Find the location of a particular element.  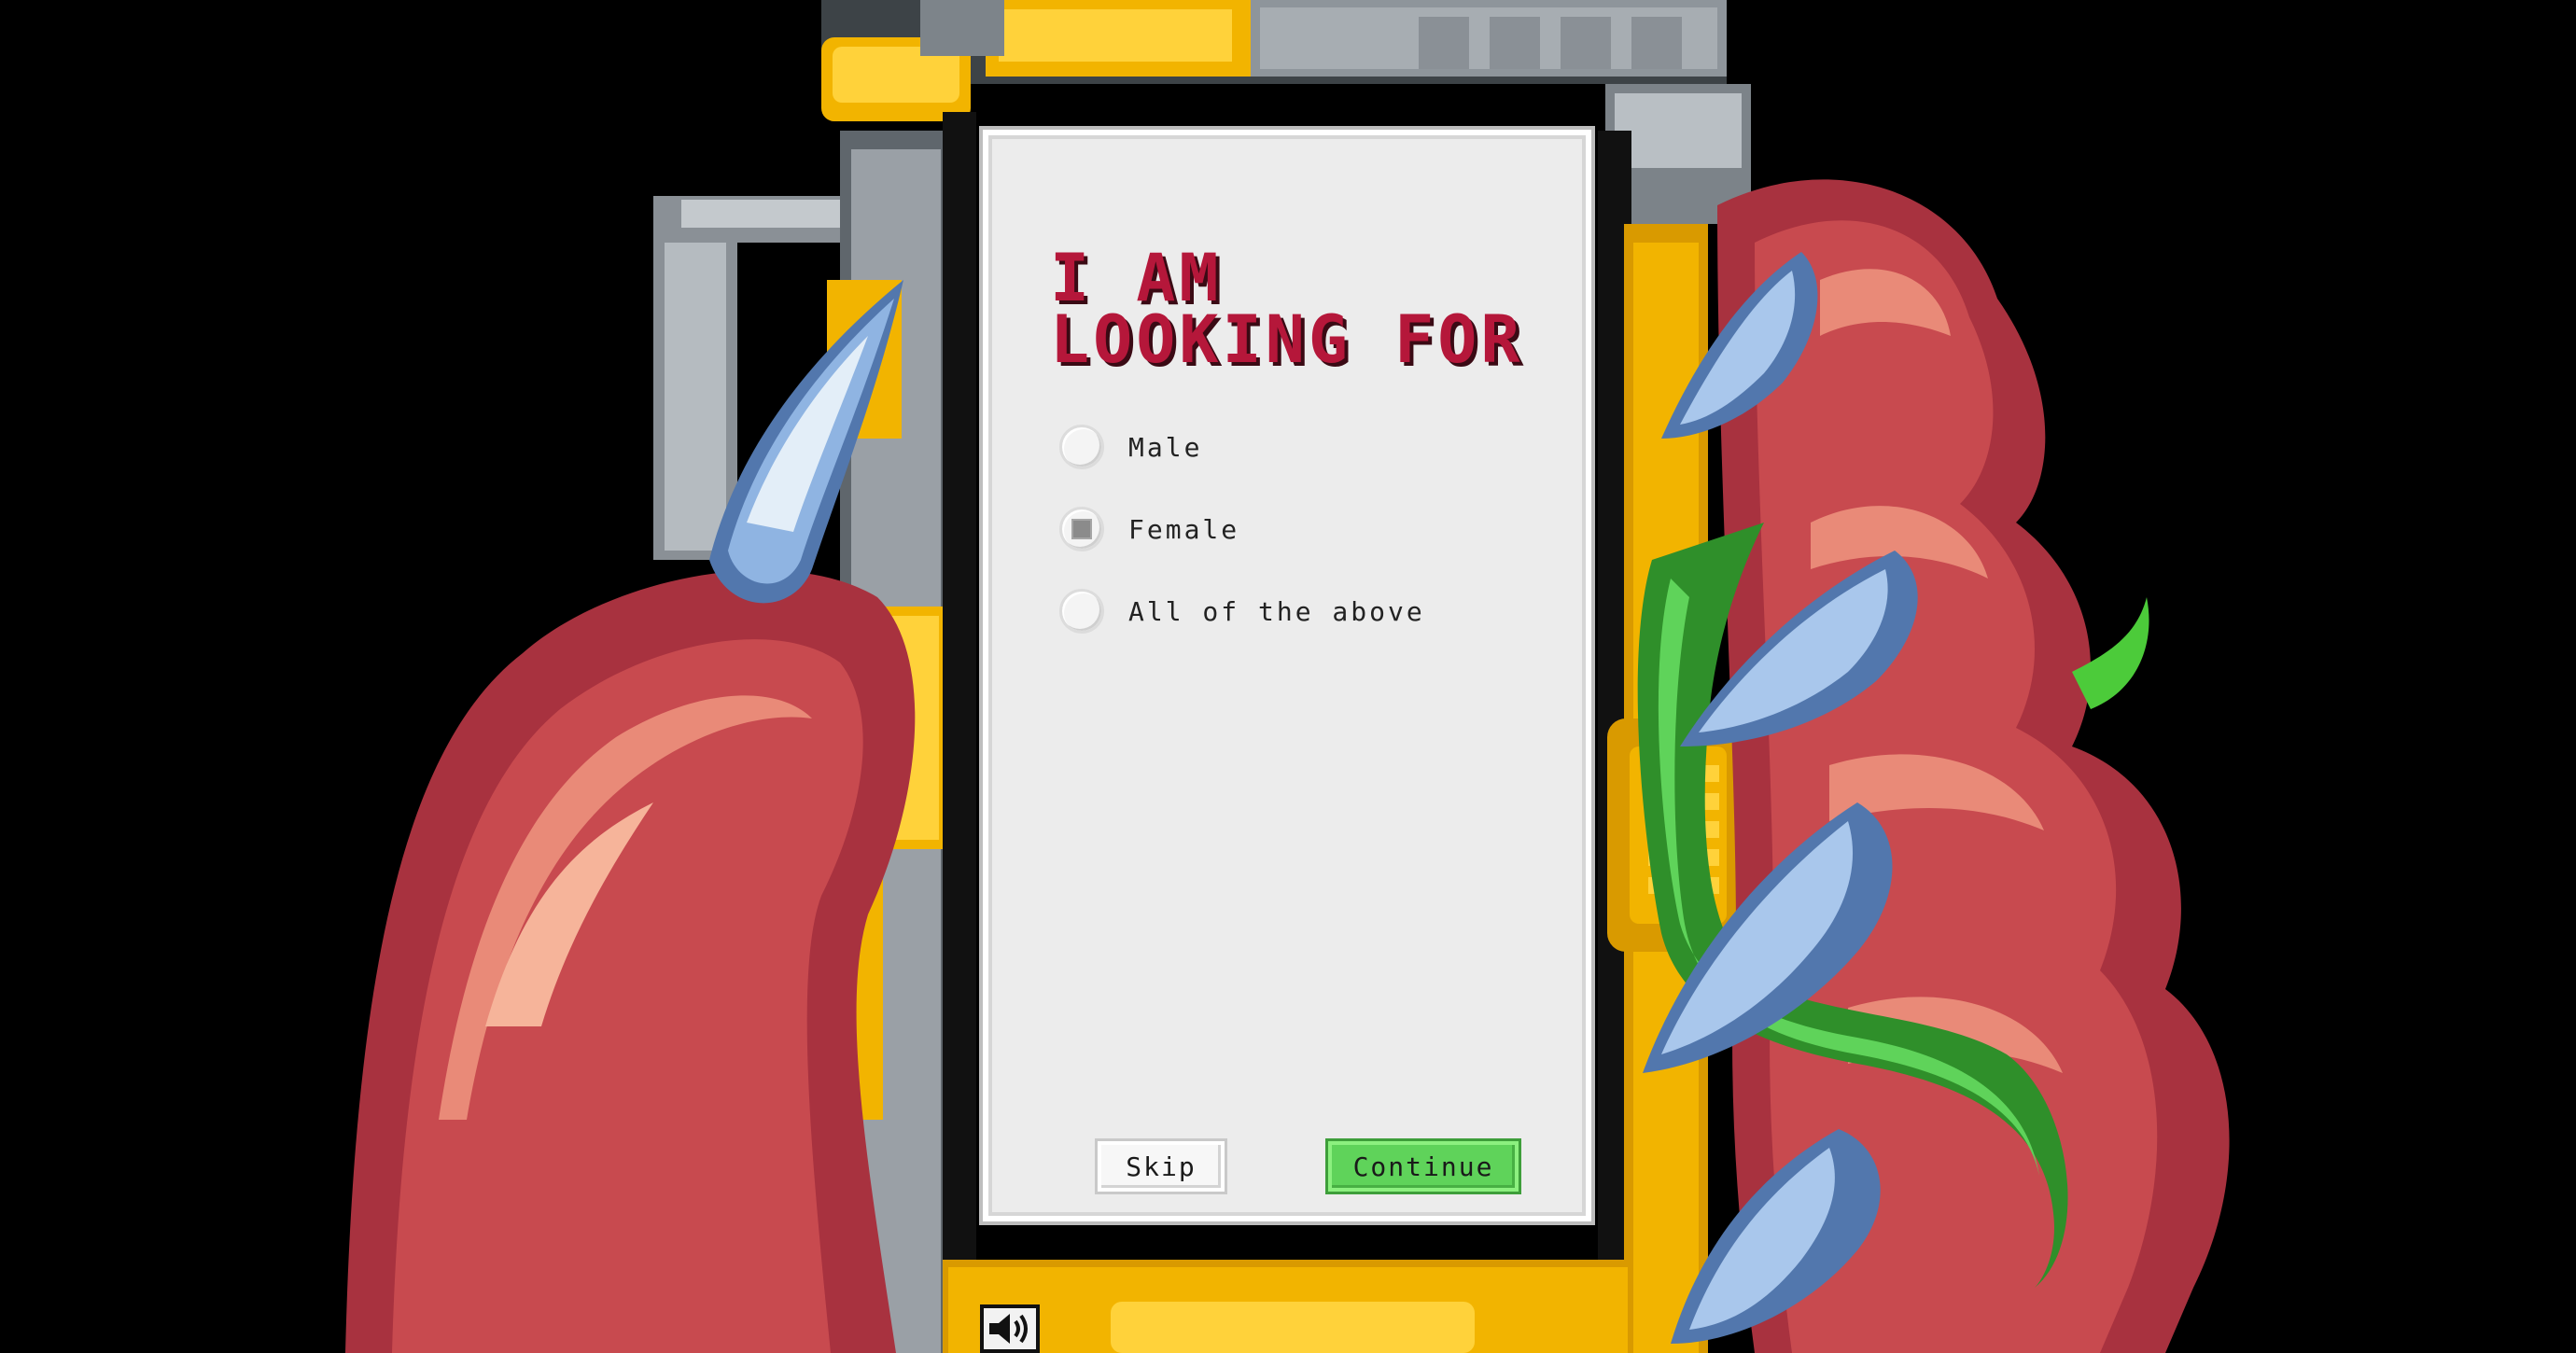

sound-toggle-button is located at coordinates (1010, 1328).